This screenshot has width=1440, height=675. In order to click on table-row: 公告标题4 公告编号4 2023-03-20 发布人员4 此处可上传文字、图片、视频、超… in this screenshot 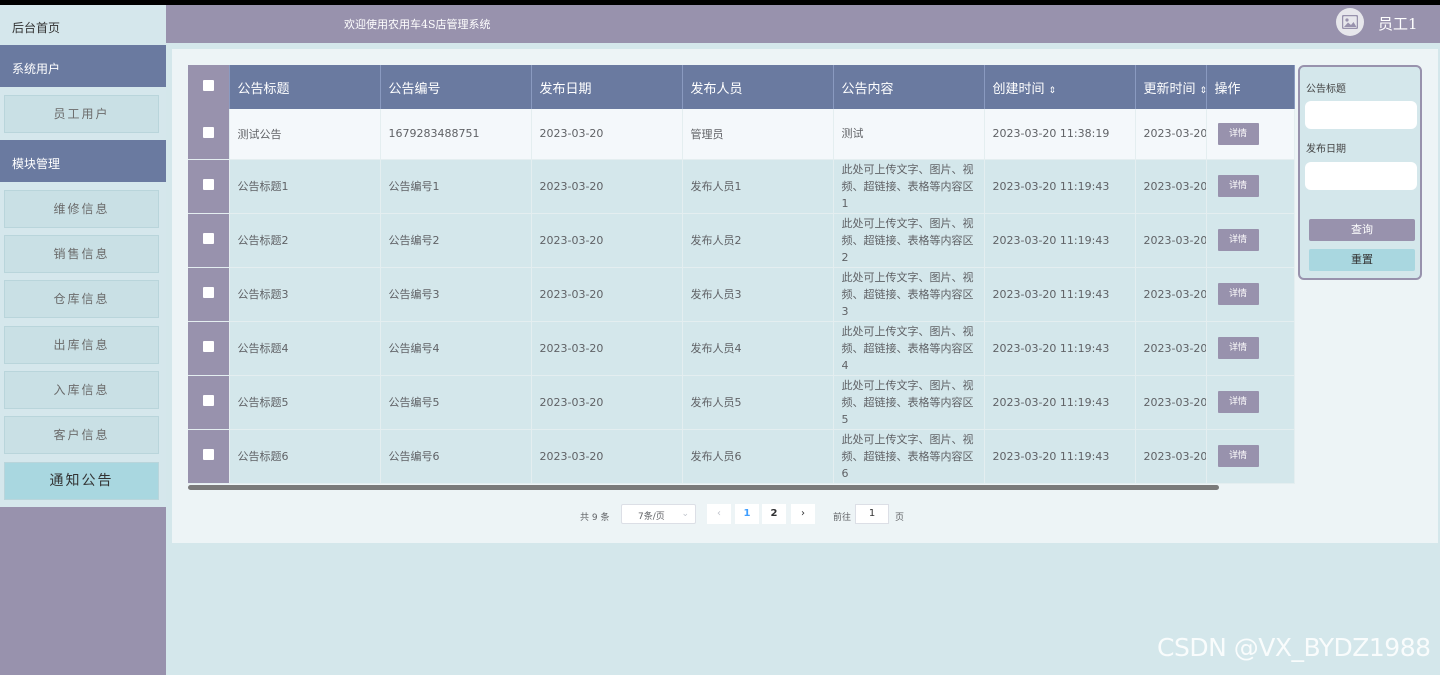, I will do `click(741, 348)`.